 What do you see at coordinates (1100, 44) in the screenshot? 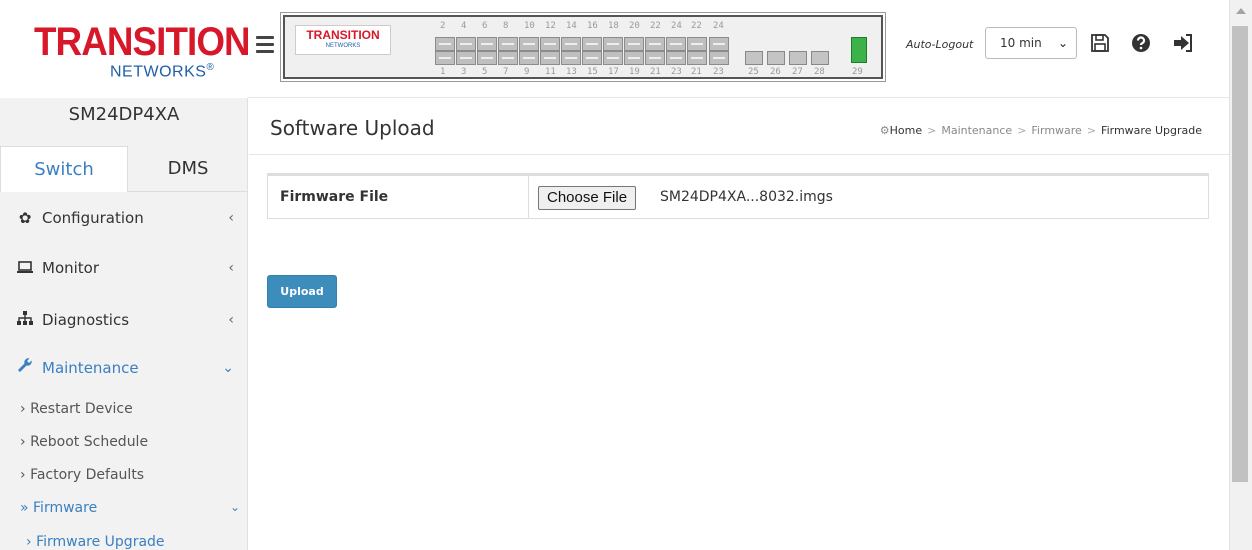
I see `save-icon` at bounding box center [1100, 44].